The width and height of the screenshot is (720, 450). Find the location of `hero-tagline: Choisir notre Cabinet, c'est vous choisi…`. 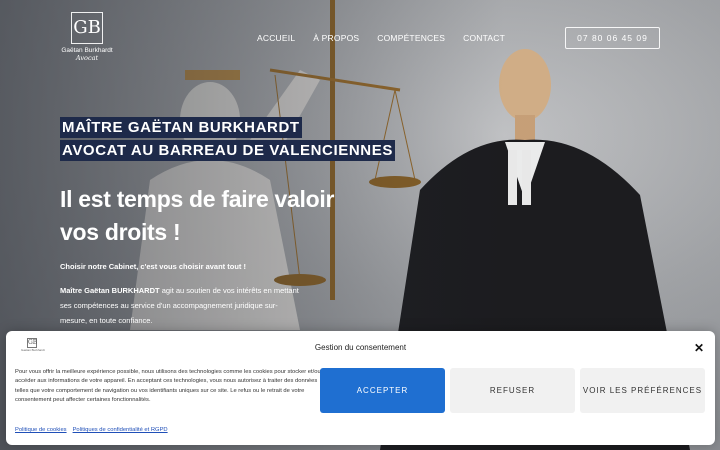

hero-tagline: Choisir notre Cabinet, c'est vous choisi… is located at coordinates (153, 266).